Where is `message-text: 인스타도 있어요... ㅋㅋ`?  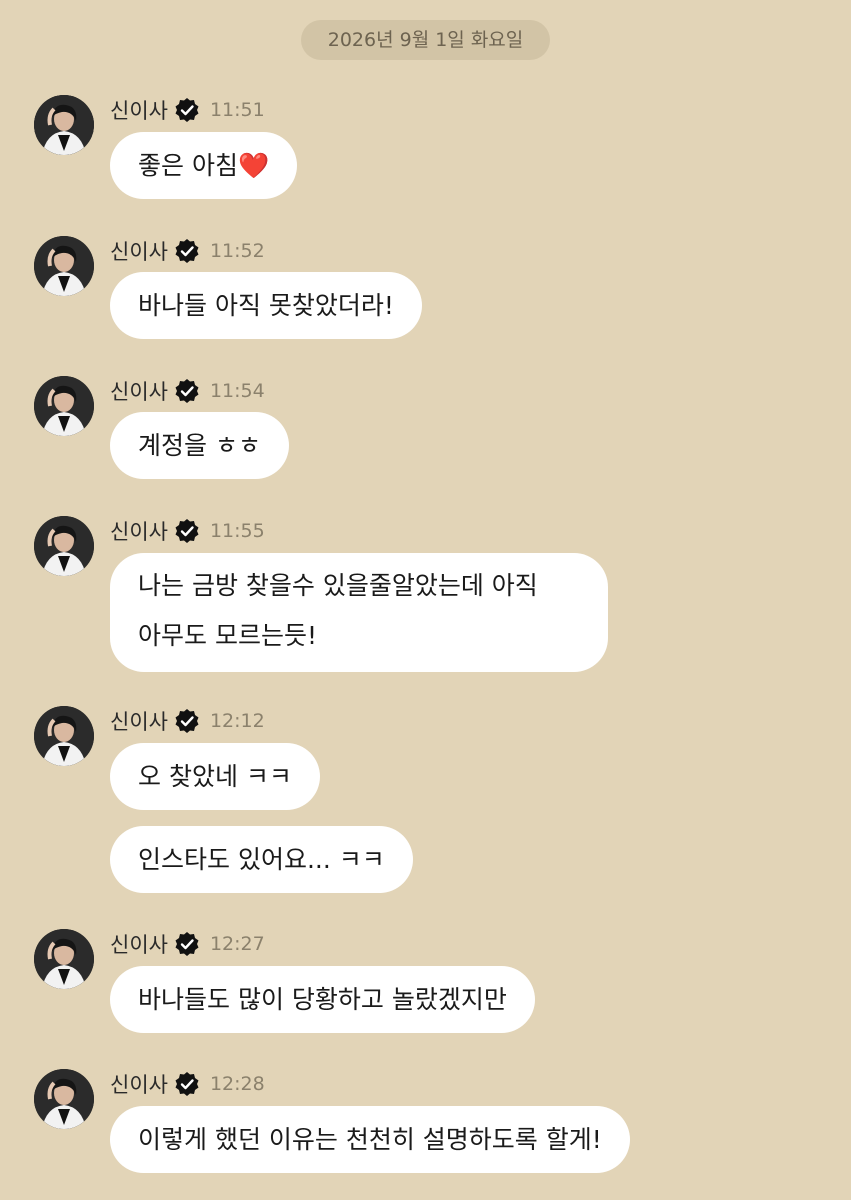 message-text: 인스타도 있어요... ㅋㅋ is located at coordinates (261, 859).